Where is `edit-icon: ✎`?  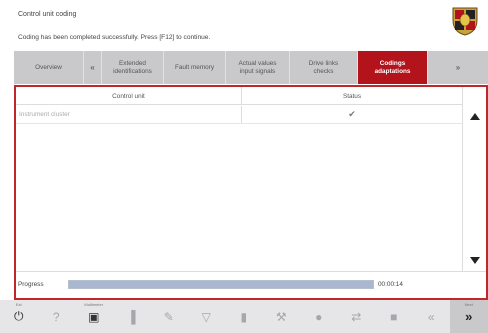
edit-icon: ✎ is located at coordinates (168, 316).